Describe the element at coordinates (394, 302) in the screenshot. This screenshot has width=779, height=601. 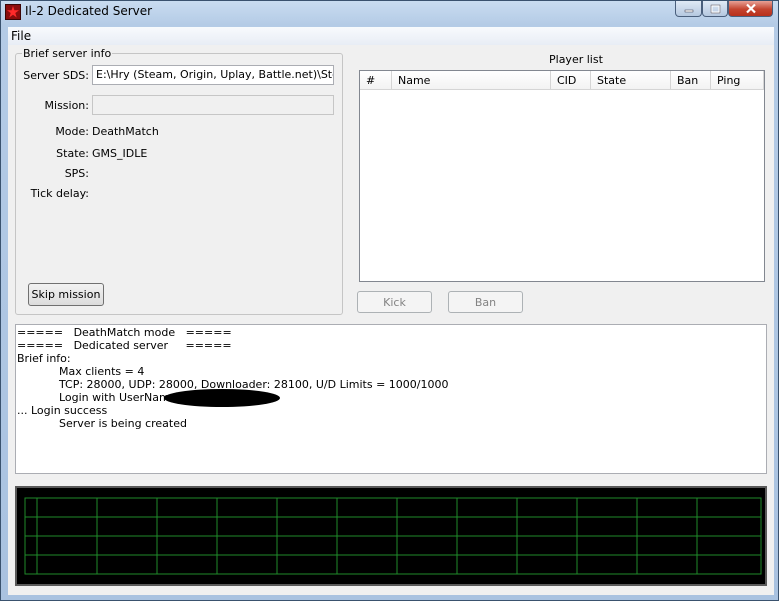
I see `kick-button: Kick` at that location.